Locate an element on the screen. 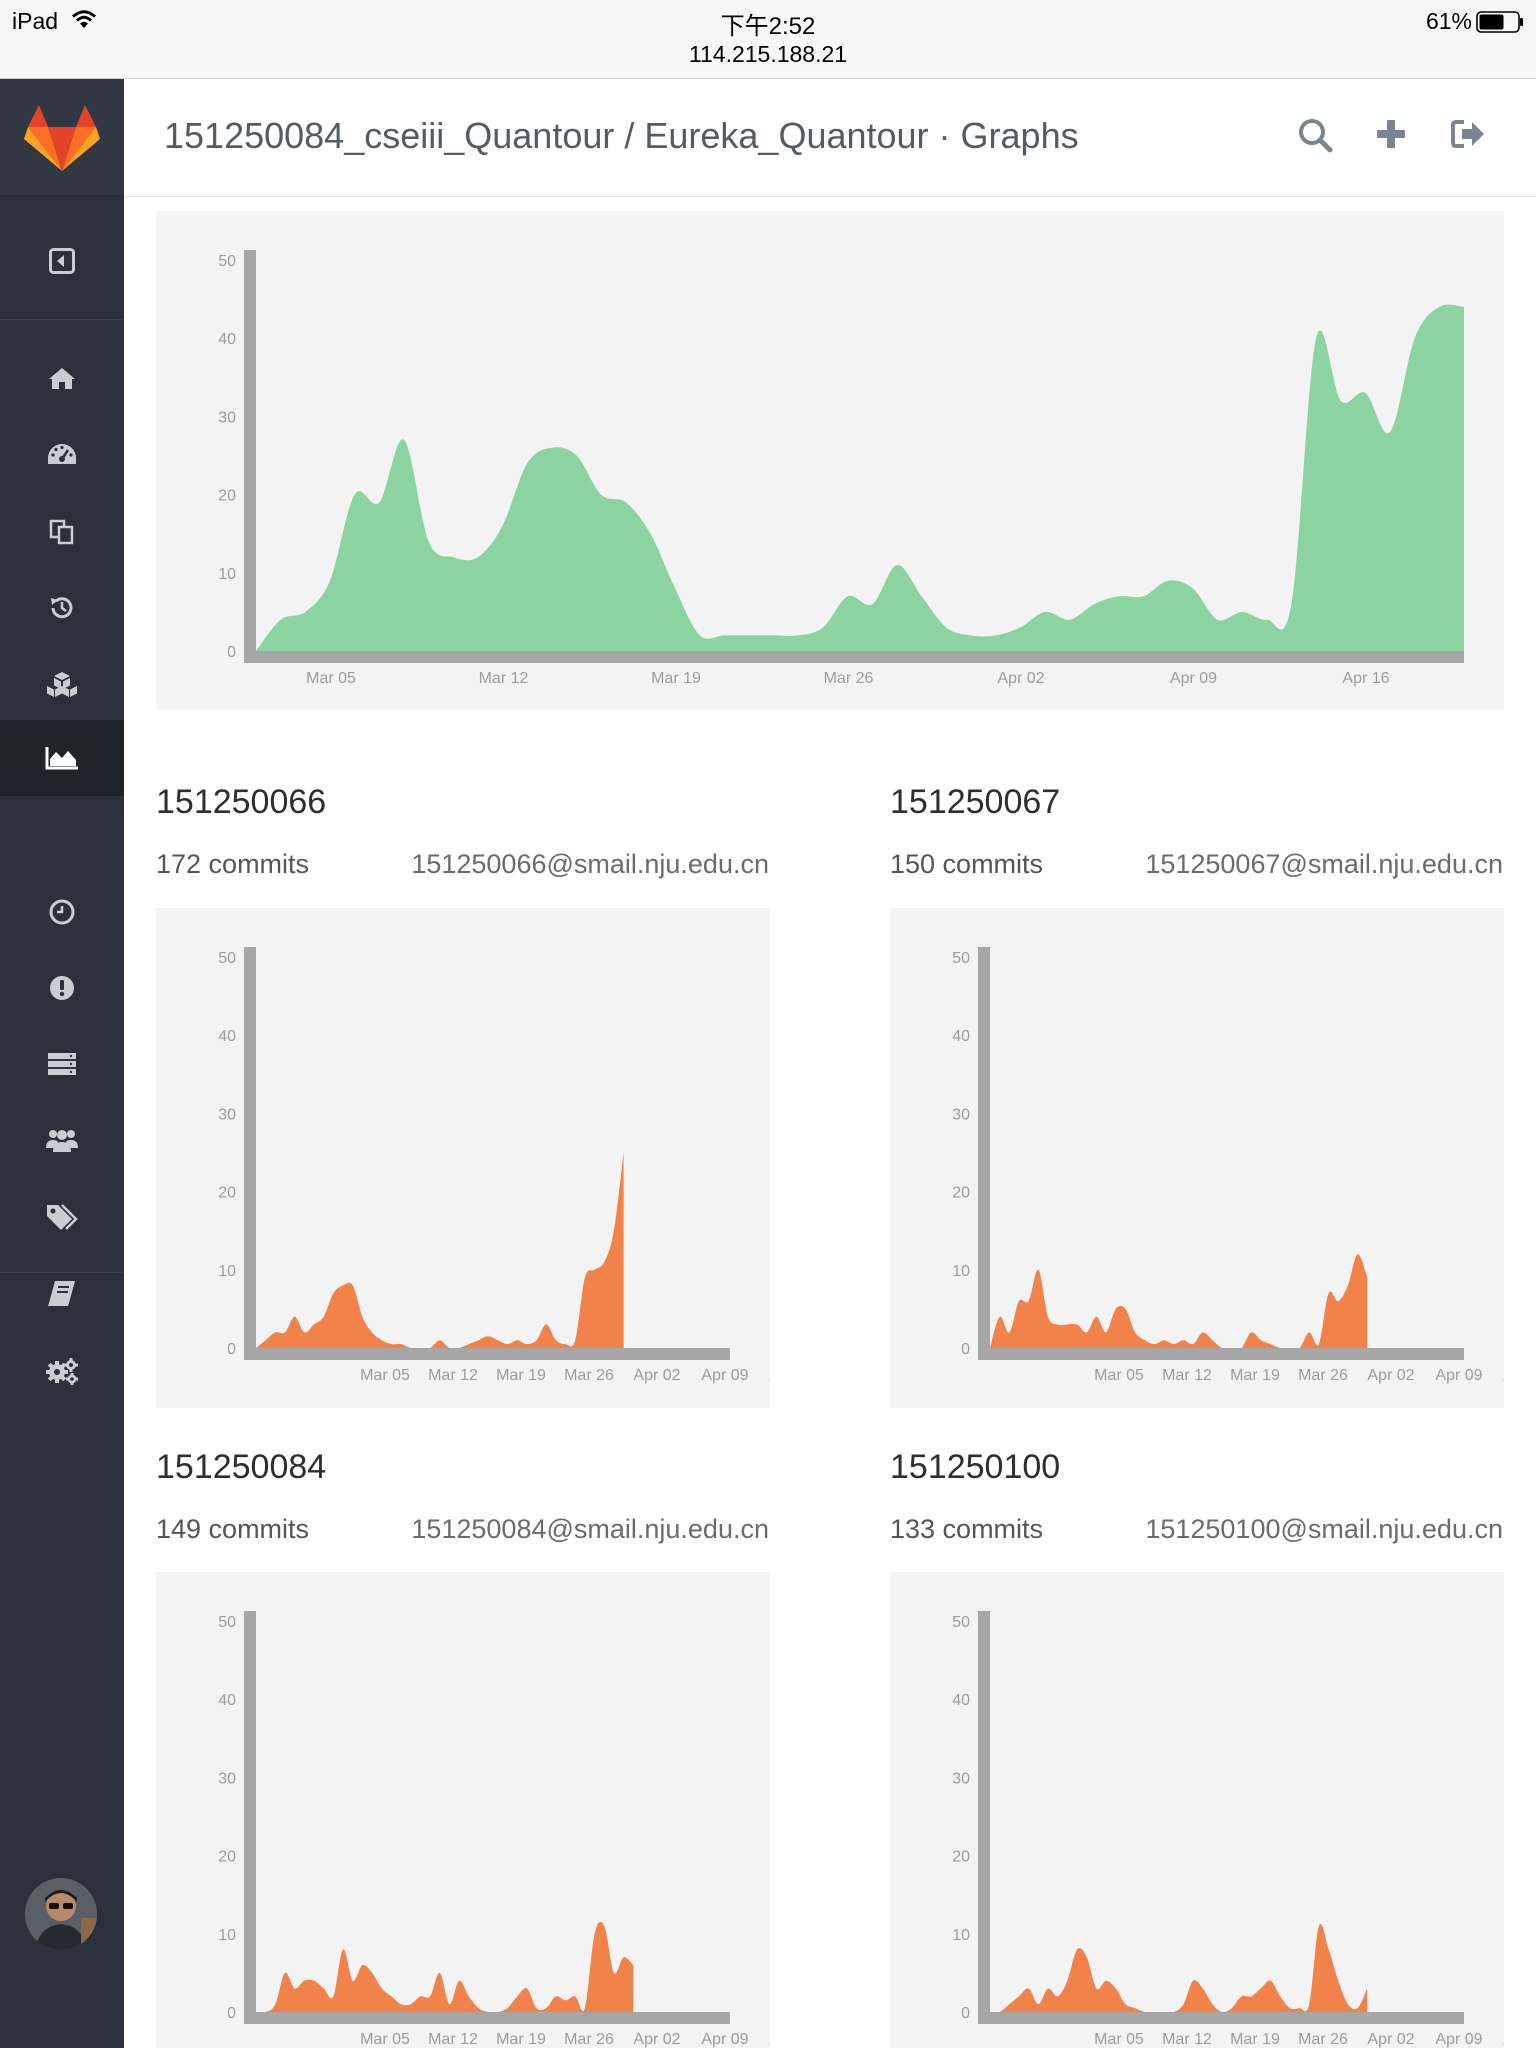 This screenshot has width=1536, height=2048. sidebar-divider is located at coordinates (62, 1272).